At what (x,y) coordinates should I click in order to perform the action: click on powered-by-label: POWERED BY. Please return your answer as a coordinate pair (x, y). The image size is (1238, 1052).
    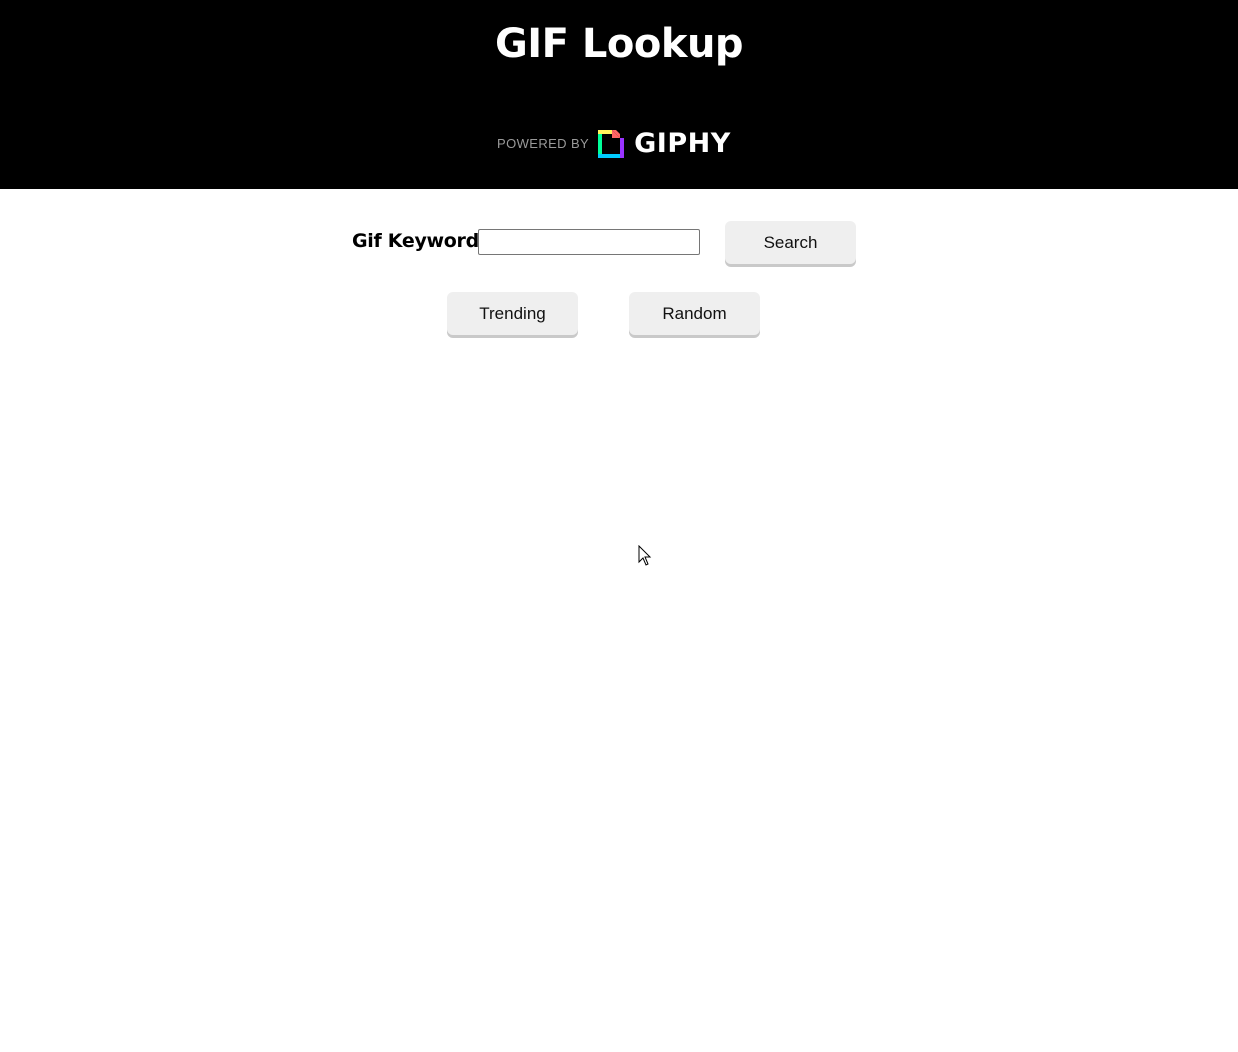
    Looking at the image, I should click on (543, 143).